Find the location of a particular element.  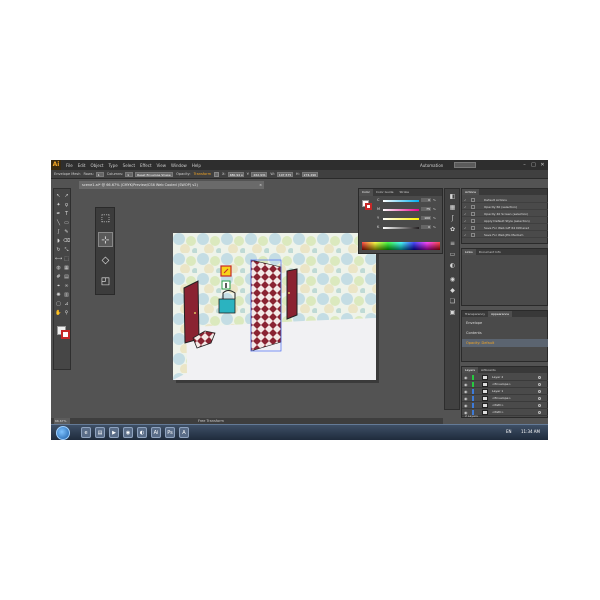

slice-icon: ⊿ is located at coordinates (66, 304).